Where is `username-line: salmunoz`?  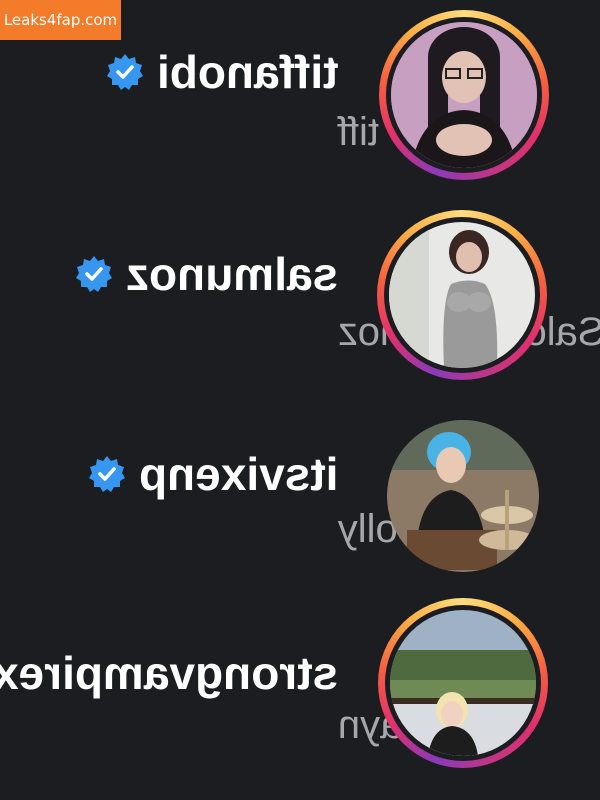 username-line: salmunoz is located at coordinates (206, 274).